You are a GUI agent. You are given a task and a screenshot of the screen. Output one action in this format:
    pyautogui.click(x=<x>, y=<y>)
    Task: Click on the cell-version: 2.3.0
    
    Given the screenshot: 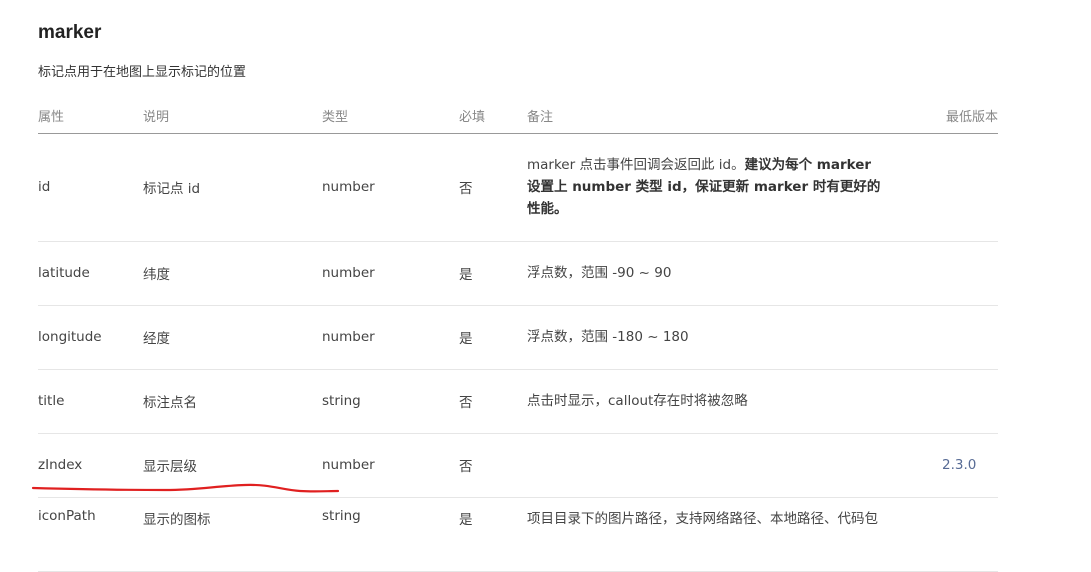 What is the action you would take?
    pyautogui.click(x=970, y=465)
    